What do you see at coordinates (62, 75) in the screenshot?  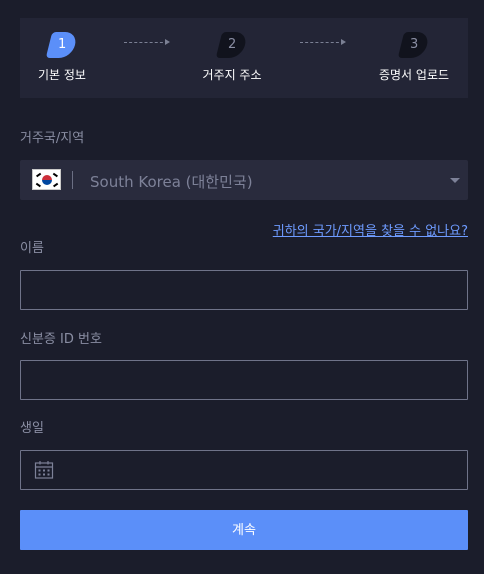 I see `step-1-label: 기본 정보` at bounding box center [62, 75].